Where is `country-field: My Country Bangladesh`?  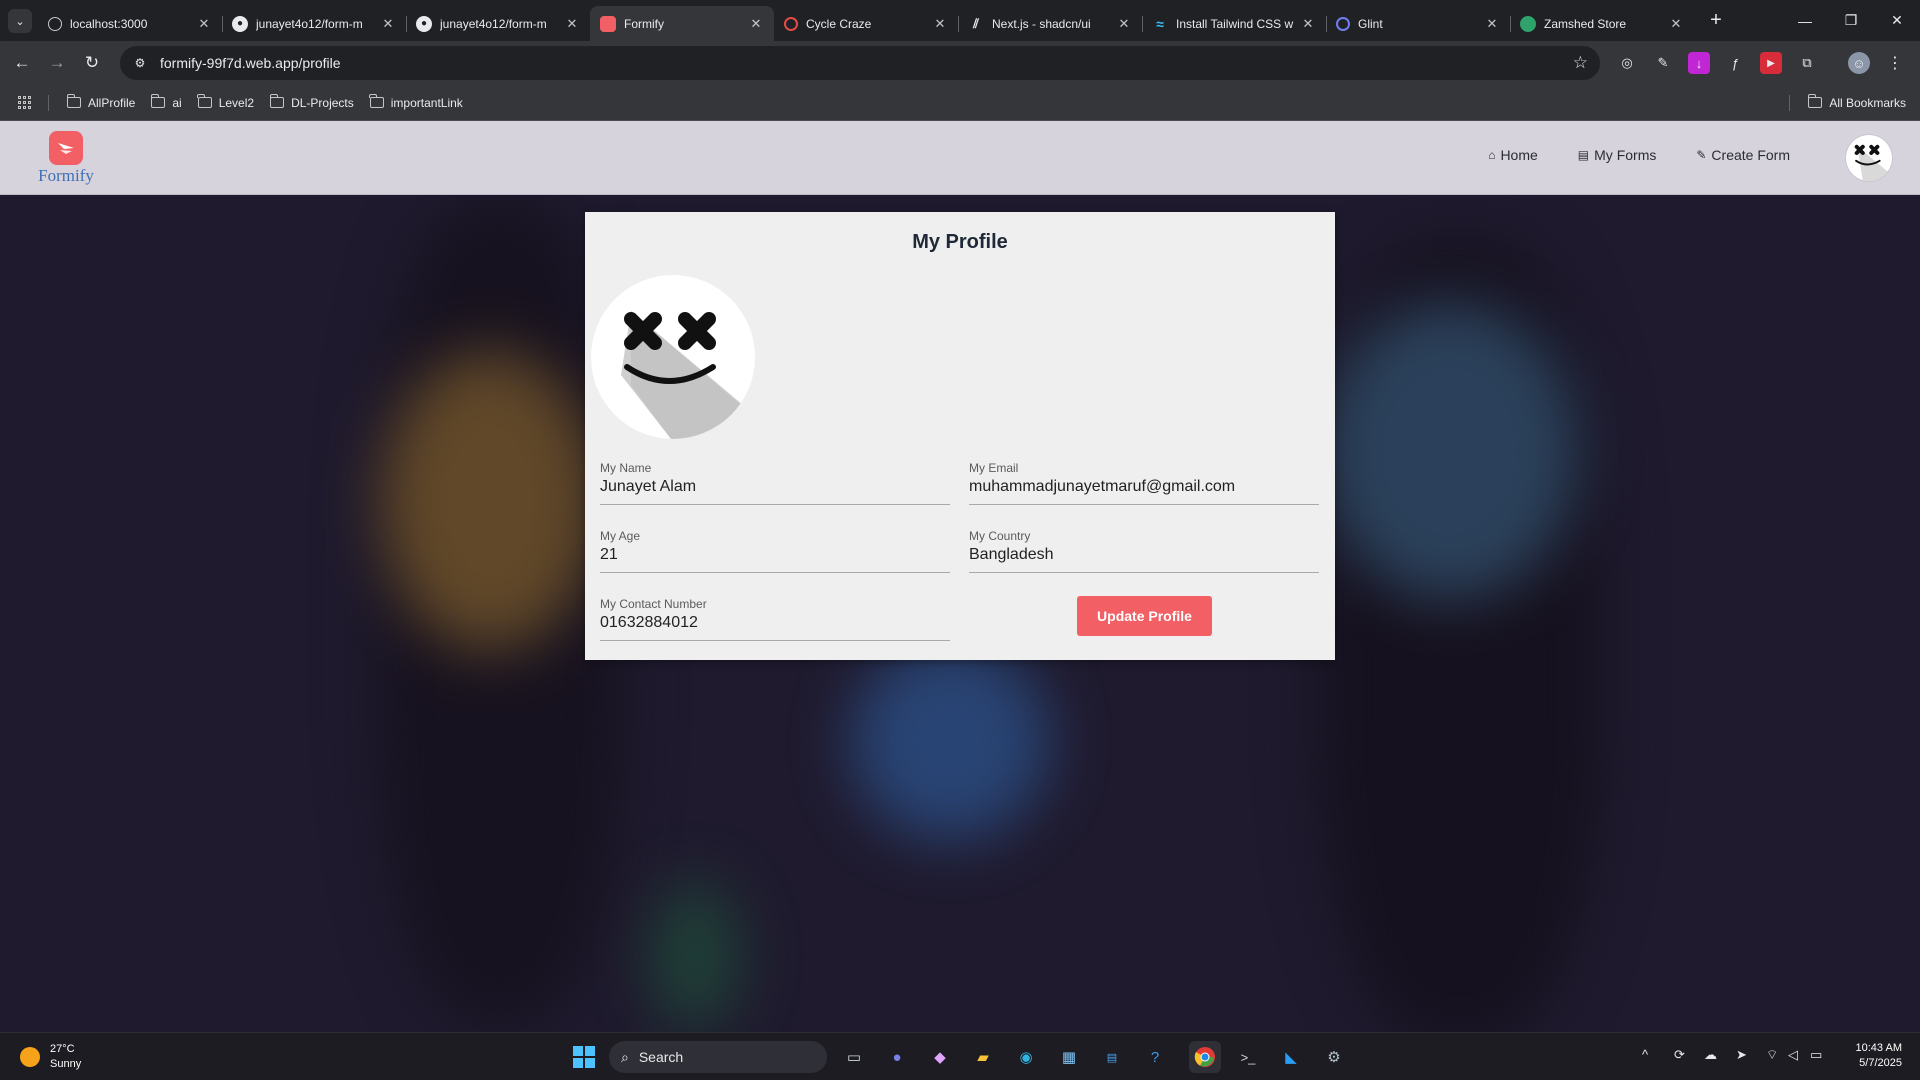
country-field: My Country Bangladesh is located at coordinates (1144, 551).